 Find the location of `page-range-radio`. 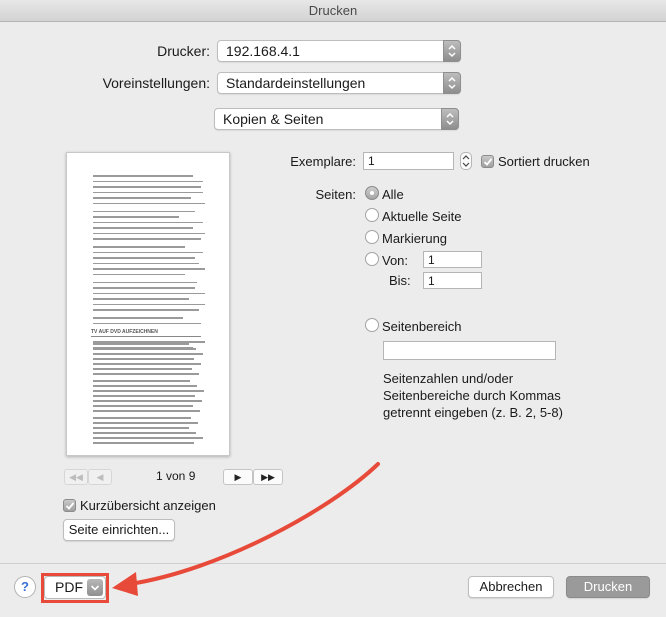

page-range-radio is located at coordinates (372, 325).